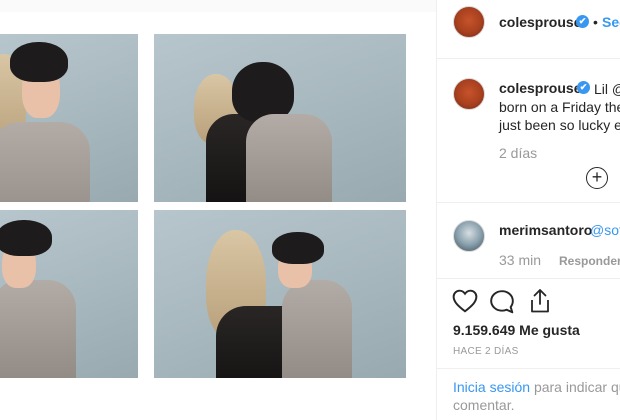  What do you see at coordinates (469, 94) in the screenshot?
I see `caption-author-avatar` at bounding box center [469, 94].